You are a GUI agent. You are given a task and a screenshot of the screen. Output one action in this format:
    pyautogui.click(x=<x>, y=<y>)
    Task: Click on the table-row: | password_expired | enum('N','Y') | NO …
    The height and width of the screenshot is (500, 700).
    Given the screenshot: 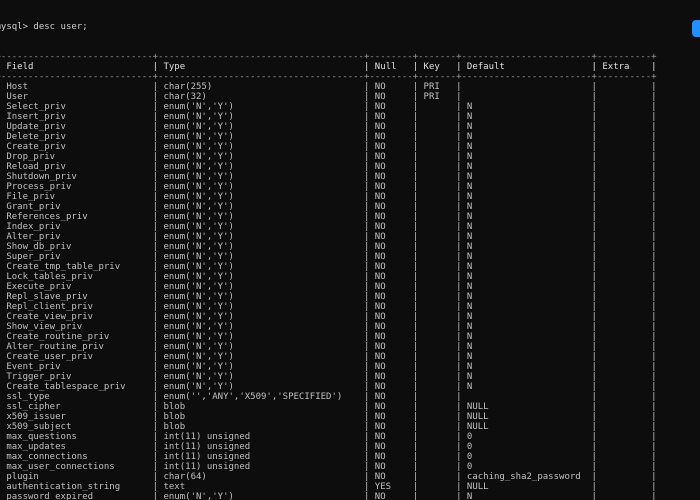 What is the action you would take?
    pyautogui.click(x=328, y=496)
    